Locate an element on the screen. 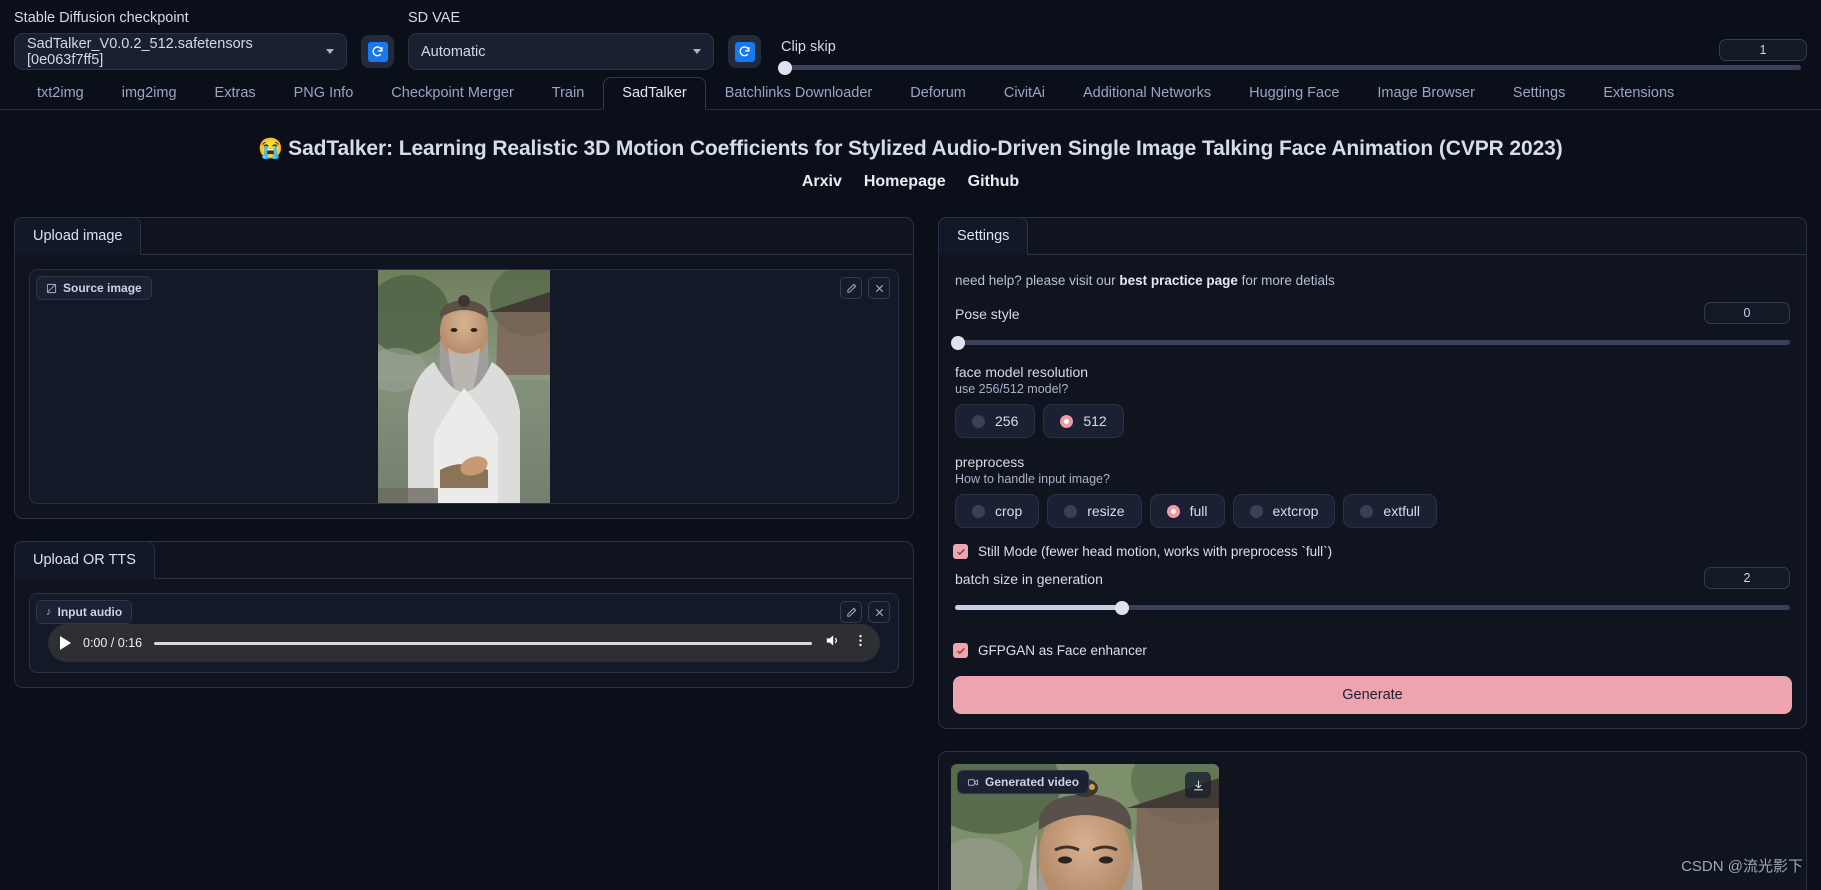 The height and width of the screenshot is (890, 1821). radio-preprocess-extcrop: extcrop is located at coordinates (1284, 511).